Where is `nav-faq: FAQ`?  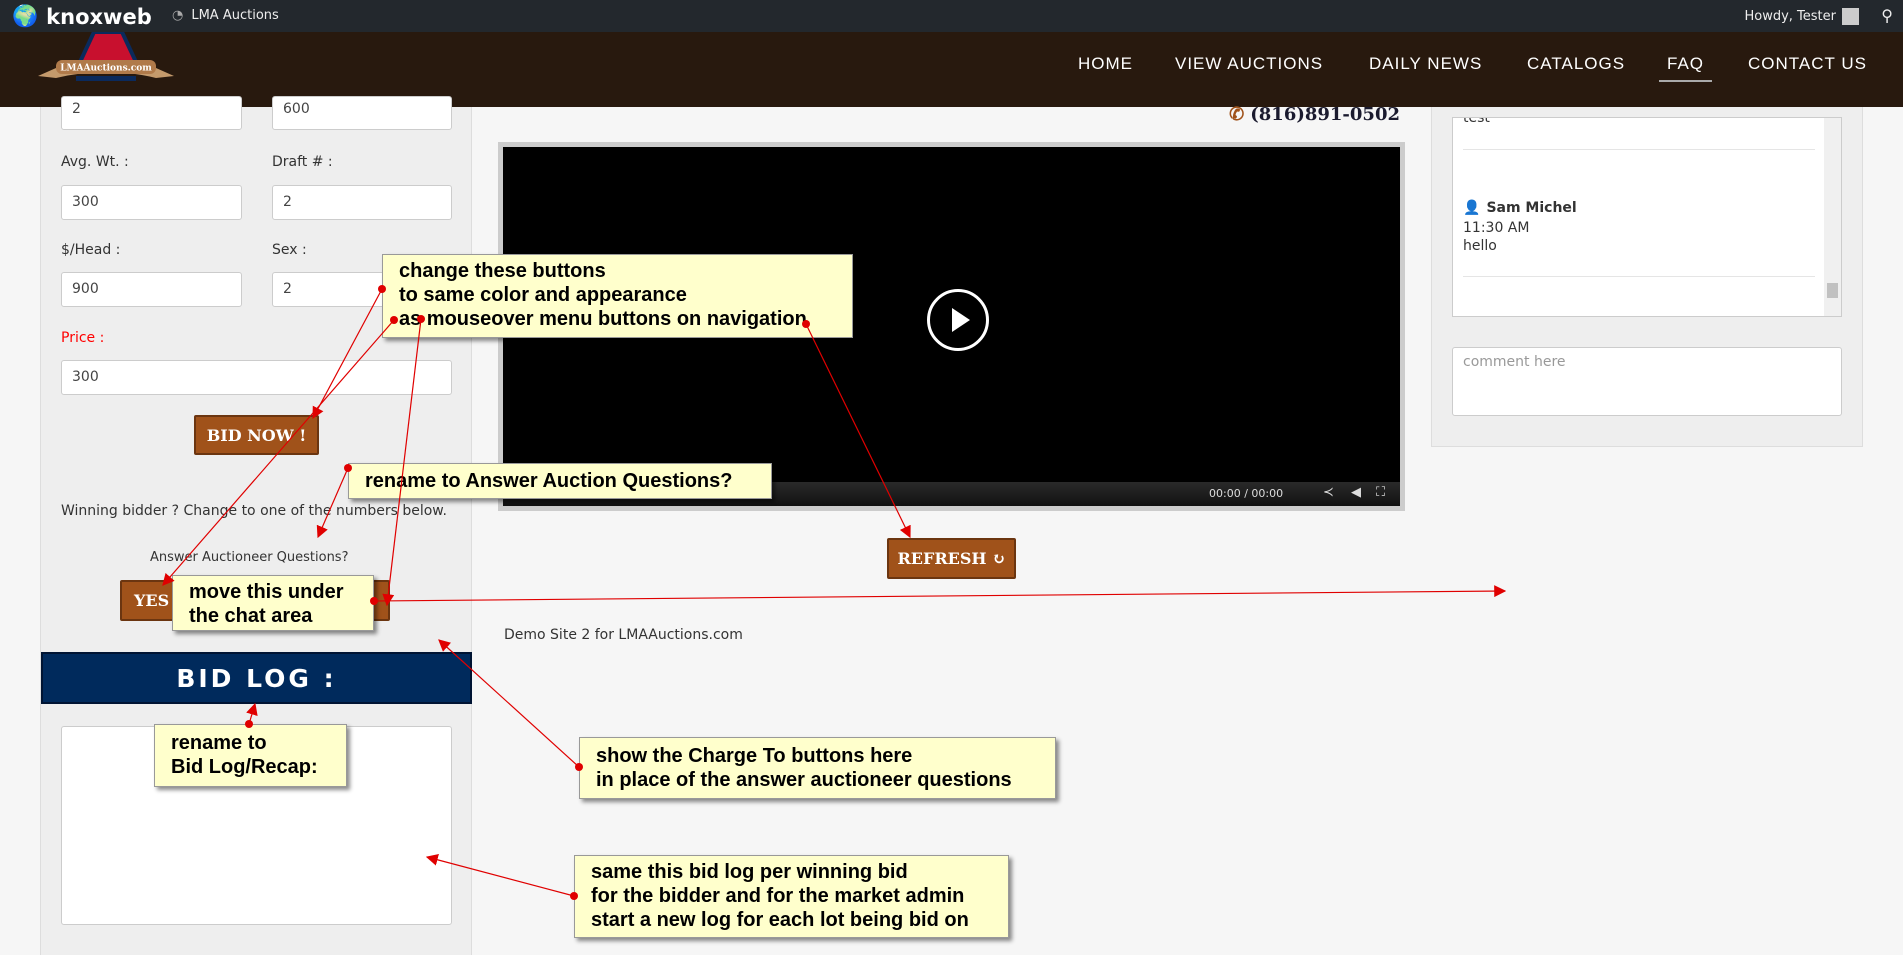
nav-faq: FAQ is located at coordinates (1686, 68).